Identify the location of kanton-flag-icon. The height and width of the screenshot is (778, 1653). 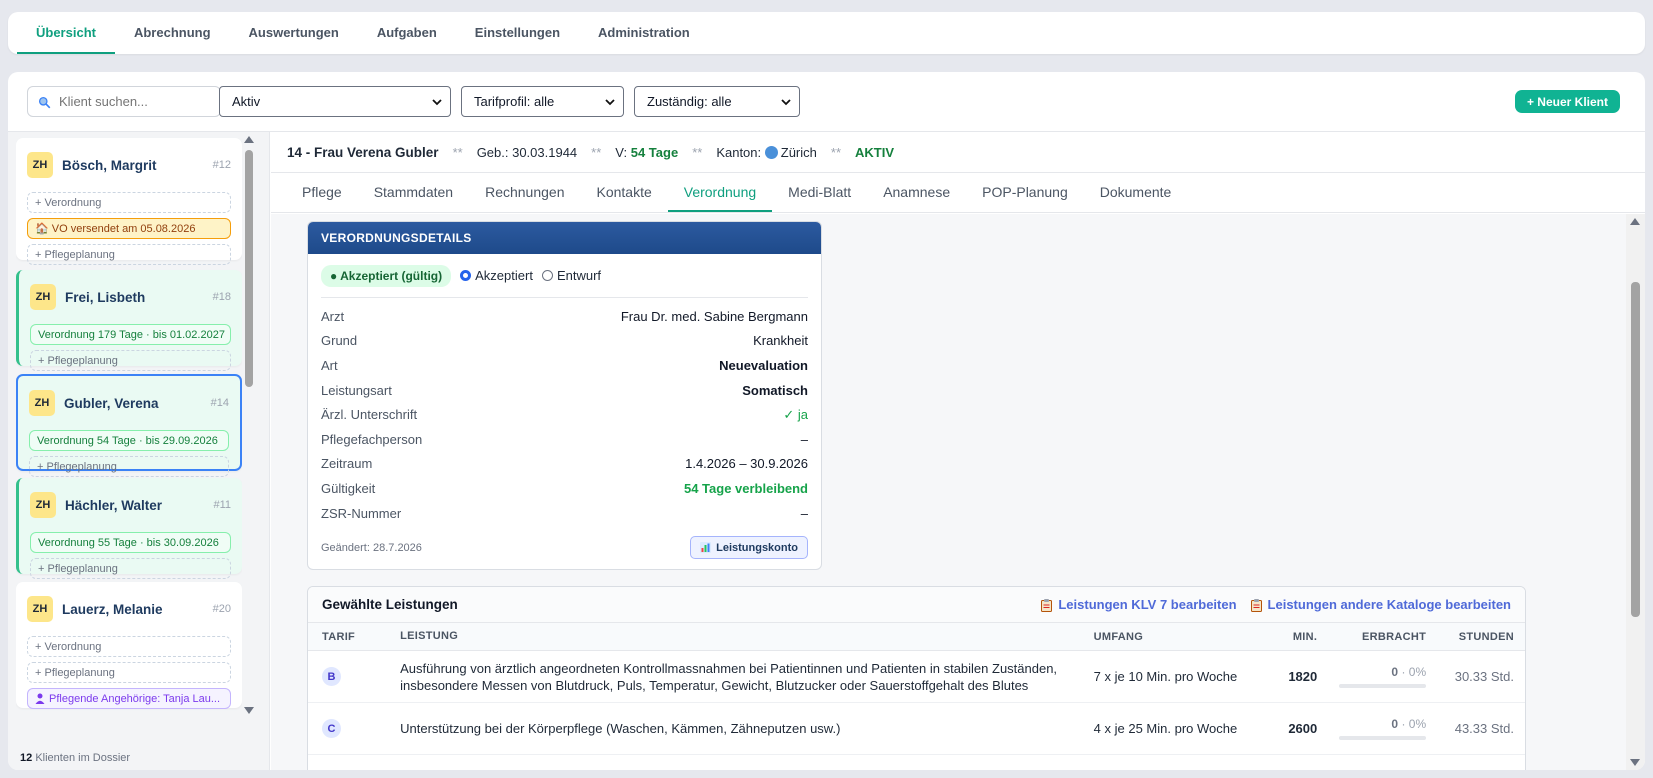
(771, 152).